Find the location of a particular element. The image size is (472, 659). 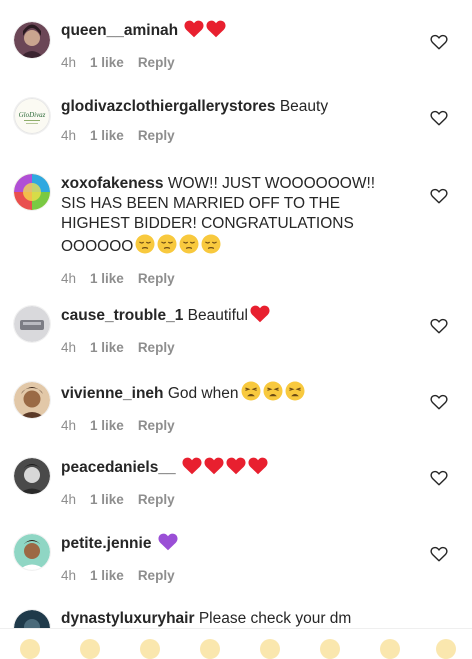

comment-username: vivienne_ineh is located at coordinates (112, 393).